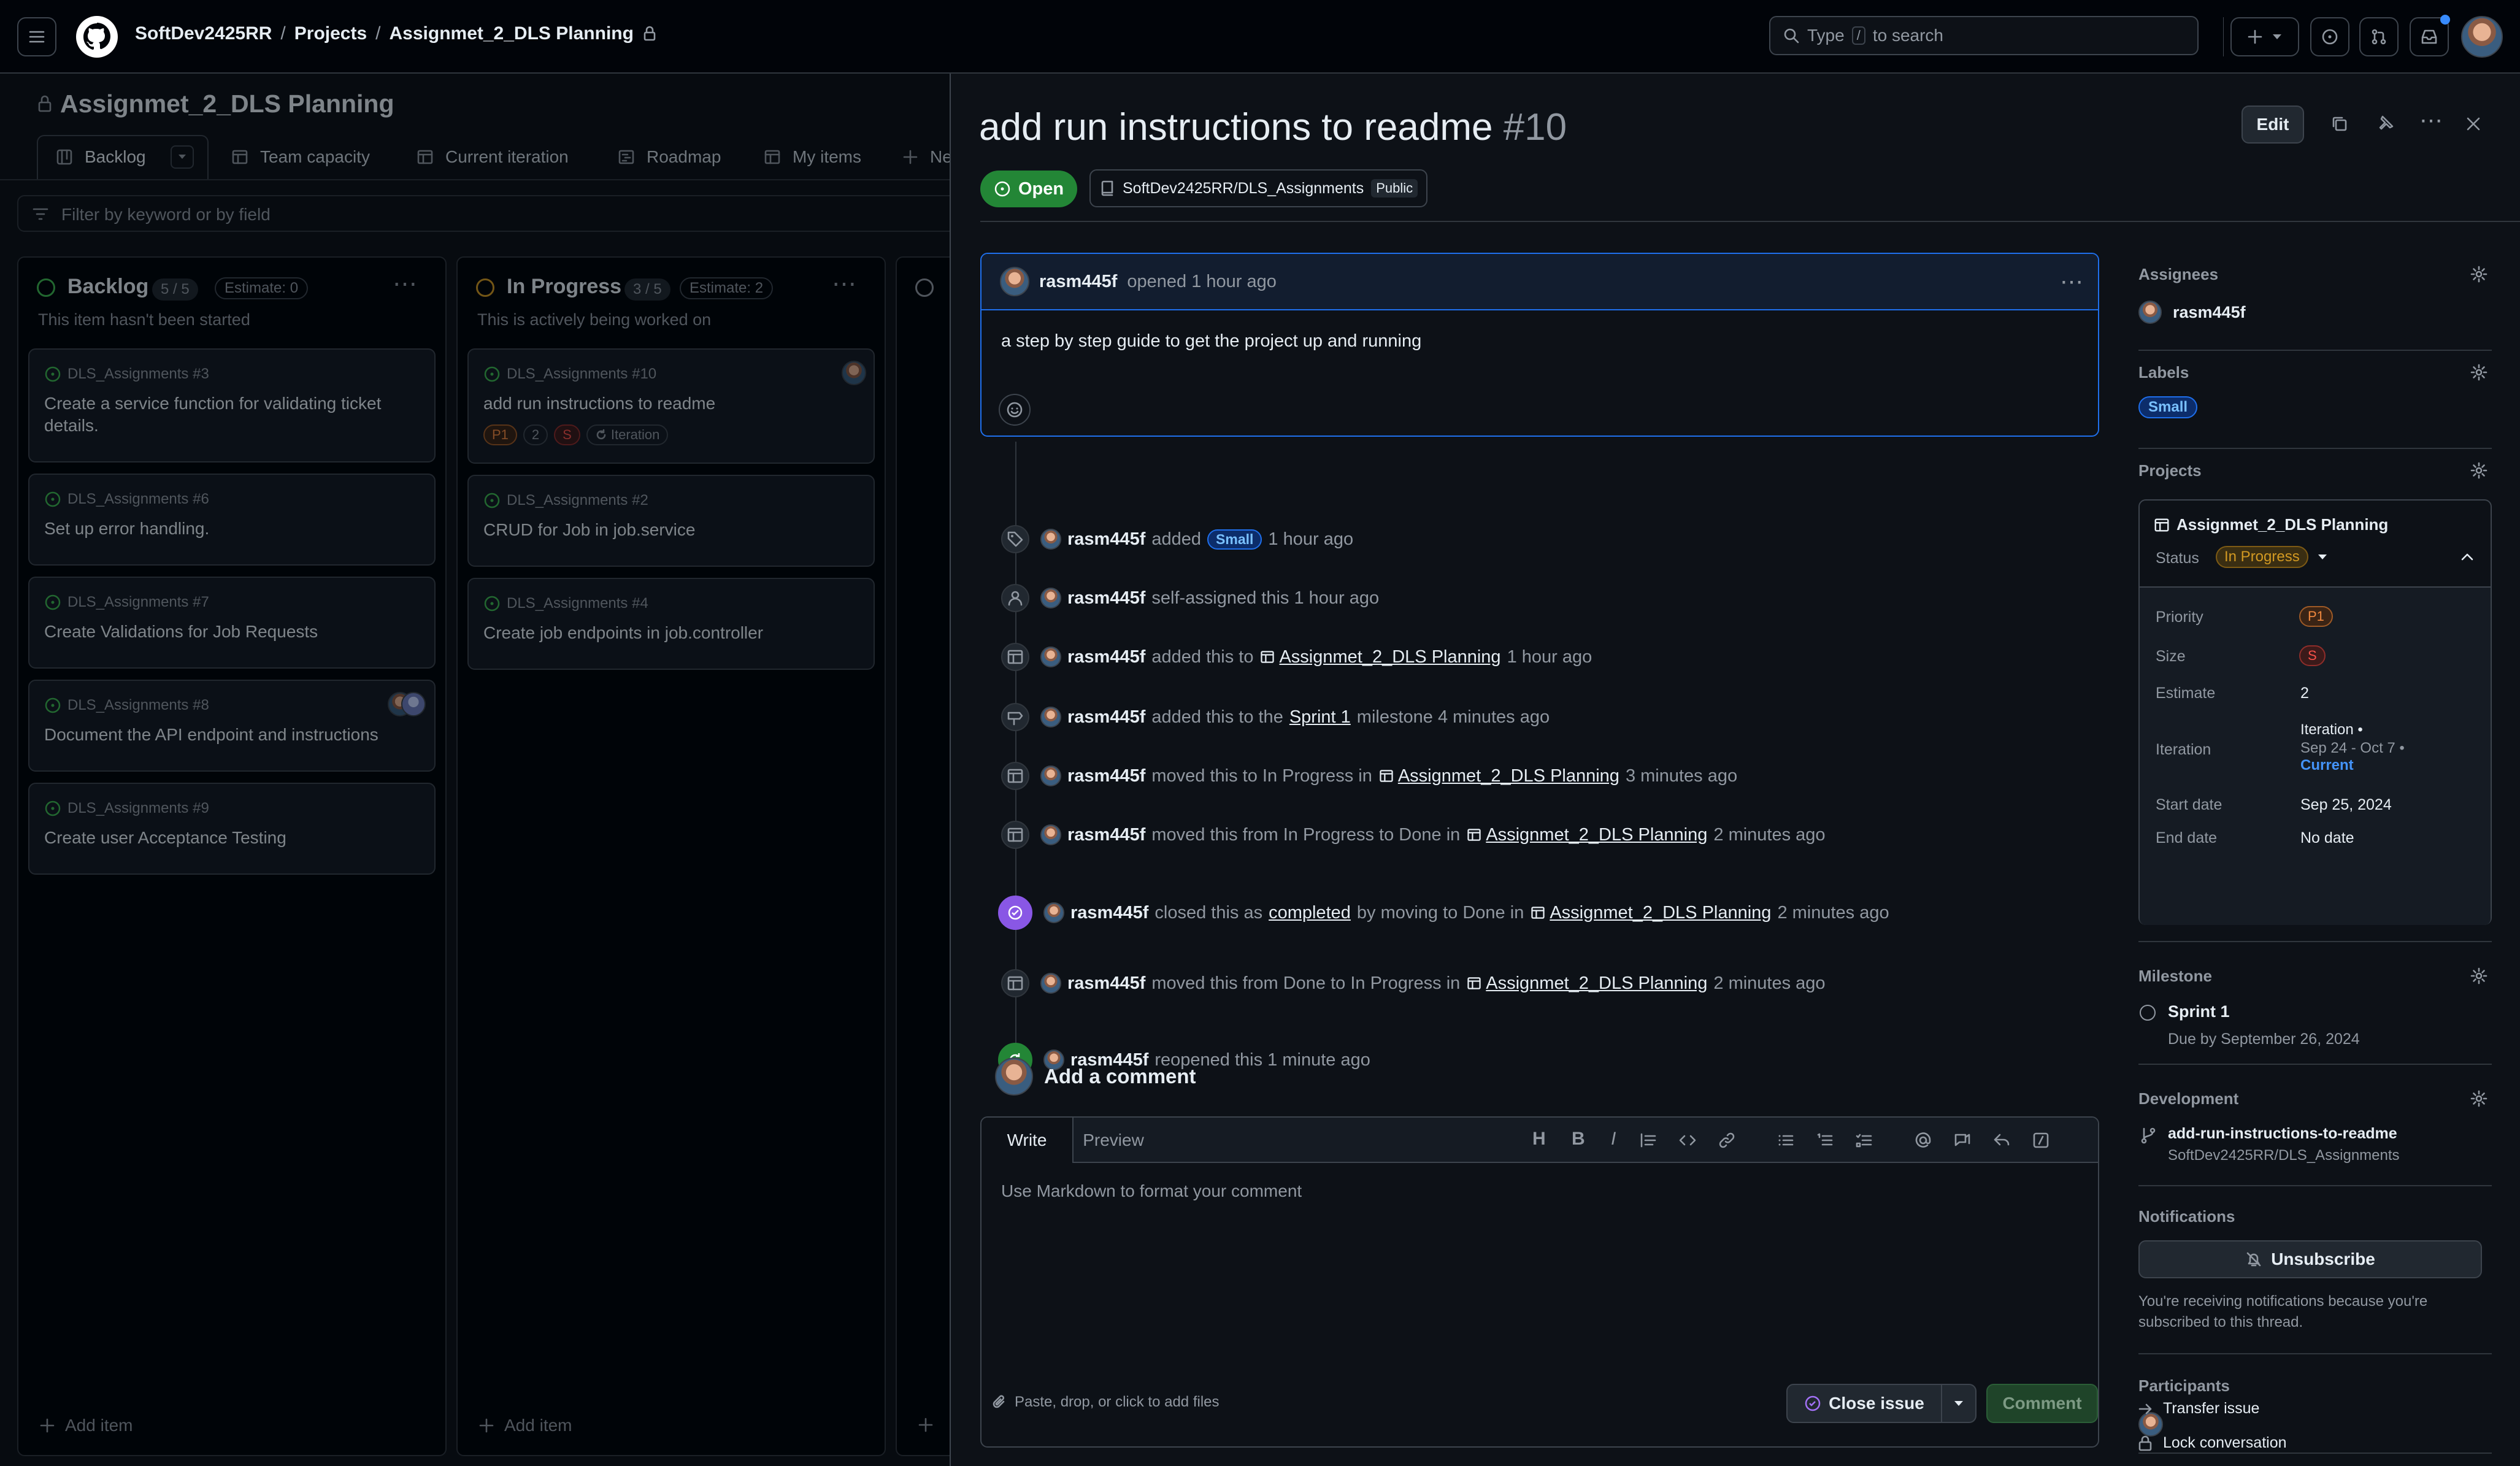 Image resolution: width=2520 pixels, height=1466 pixels. Describe the element at coordinates (2282, 1134) in the screenshot. I see `branch-name: add-run-instructions-to-readme` at that location.